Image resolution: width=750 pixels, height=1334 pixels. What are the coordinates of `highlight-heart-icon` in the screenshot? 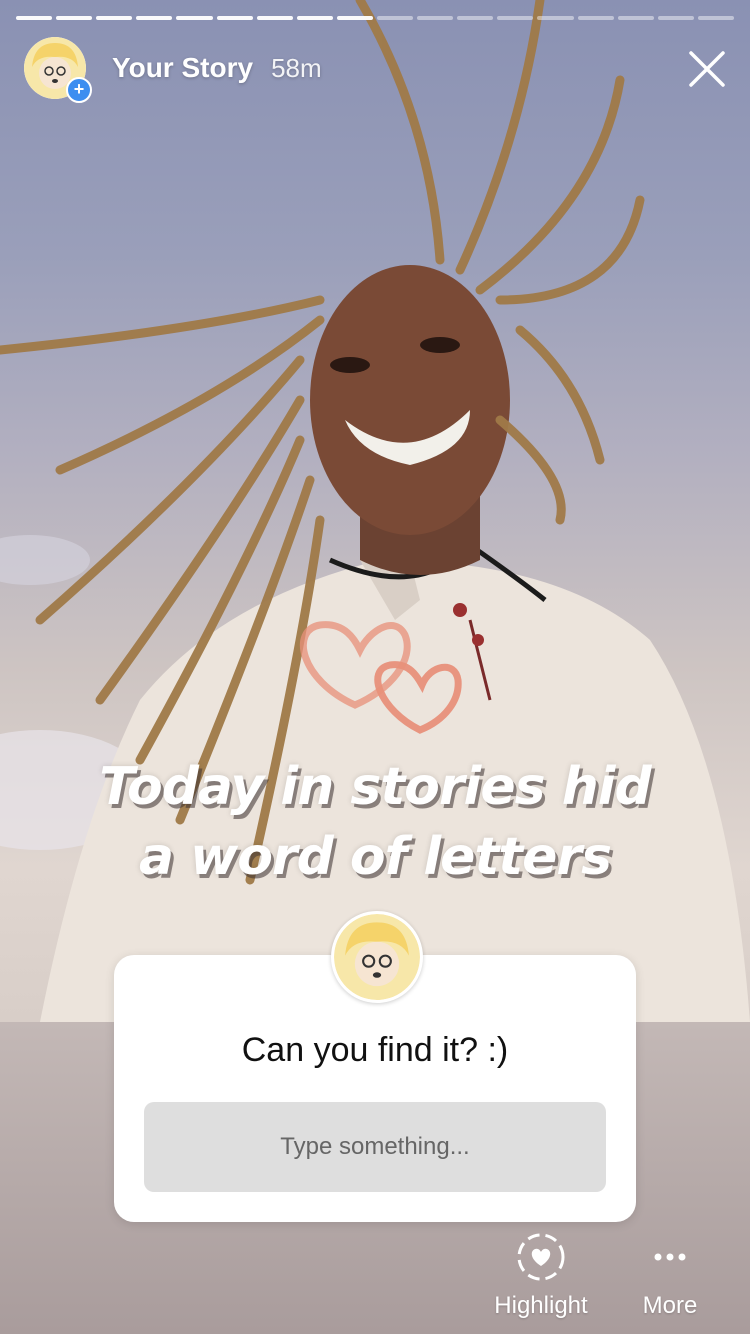 It's located at (541, 1257).